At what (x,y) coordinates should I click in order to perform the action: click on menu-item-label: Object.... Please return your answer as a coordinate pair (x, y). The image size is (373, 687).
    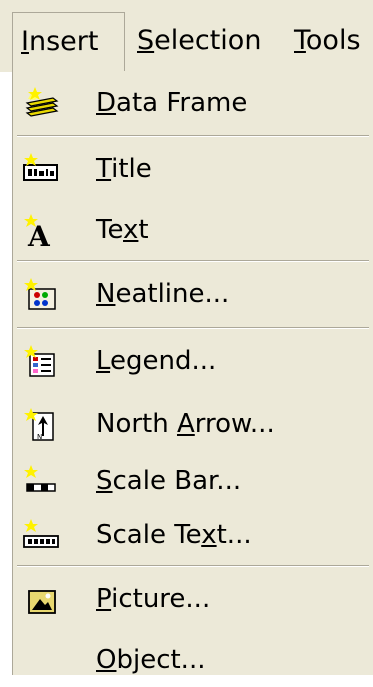
    Looking at the image, I should click on (151, 660).